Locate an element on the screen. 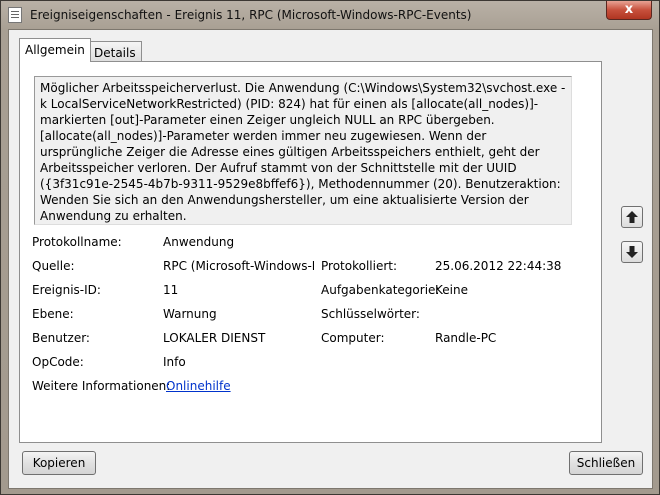 The width and height of the screenshot is (660, 495). arrow-up-icon is located at coordinates (632, 217).